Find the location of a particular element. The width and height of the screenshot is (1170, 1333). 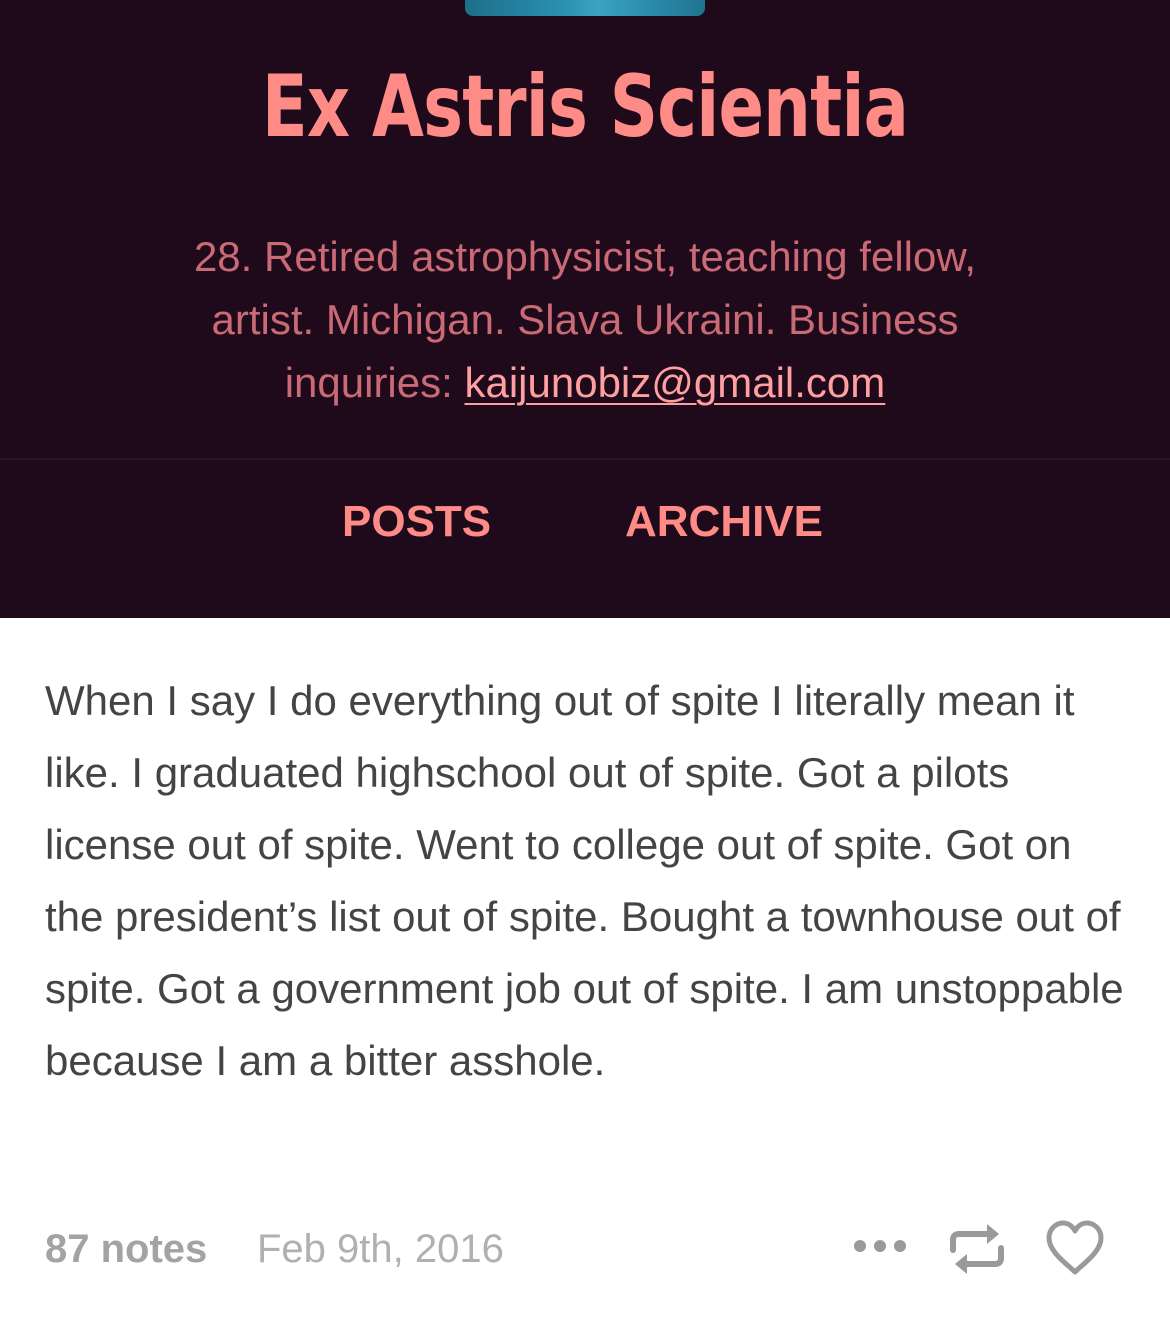

post-footer: 87 notes Feb 9th, 2016 is located at coordinates (585, 1250).